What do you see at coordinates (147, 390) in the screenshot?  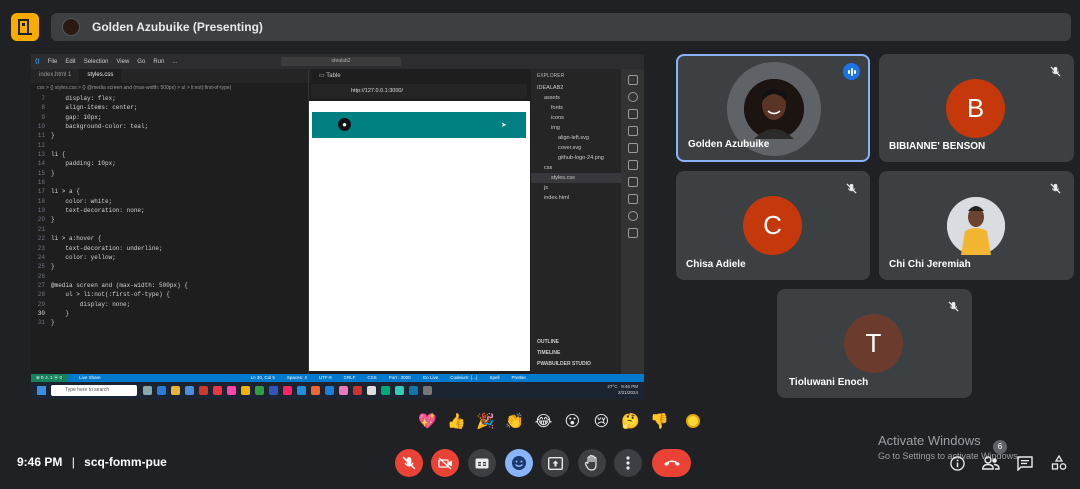 I see `taskview-icon` at bounding box center [147, 390].